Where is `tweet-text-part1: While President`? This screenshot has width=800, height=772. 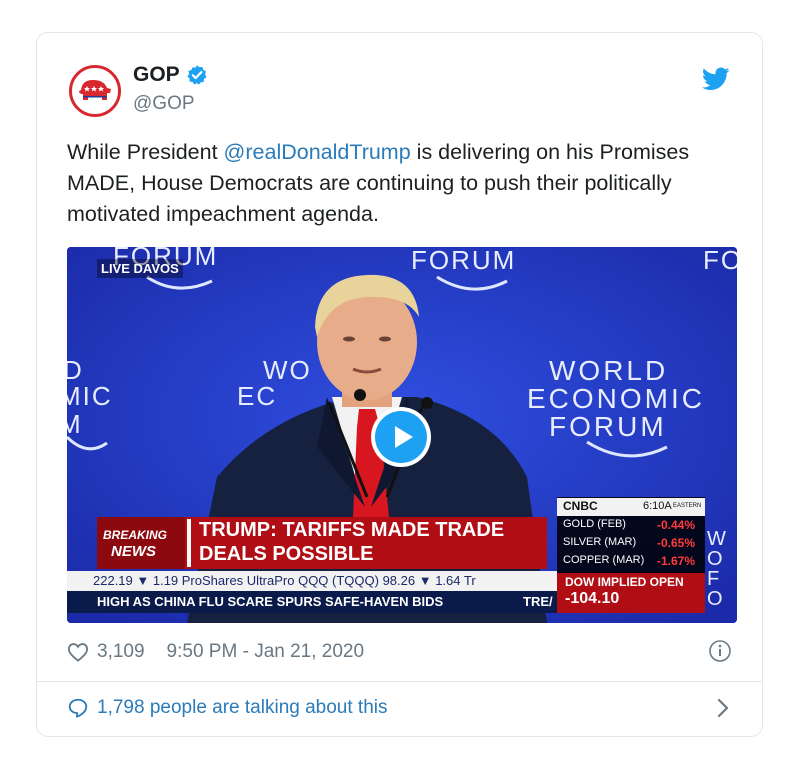 tweet-text-part1: While President is located at coordinates (145, 152).